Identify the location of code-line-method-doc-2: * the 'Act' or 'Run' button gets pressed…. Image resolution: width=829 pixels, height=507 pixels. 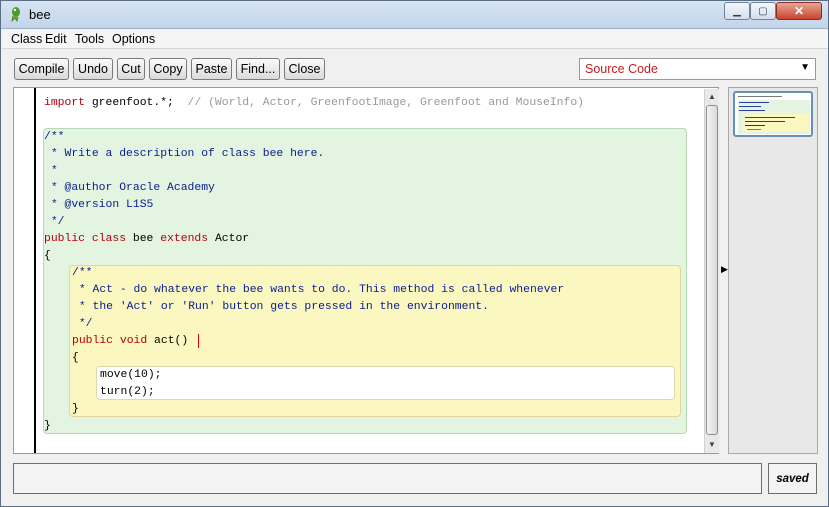
(280, 307).